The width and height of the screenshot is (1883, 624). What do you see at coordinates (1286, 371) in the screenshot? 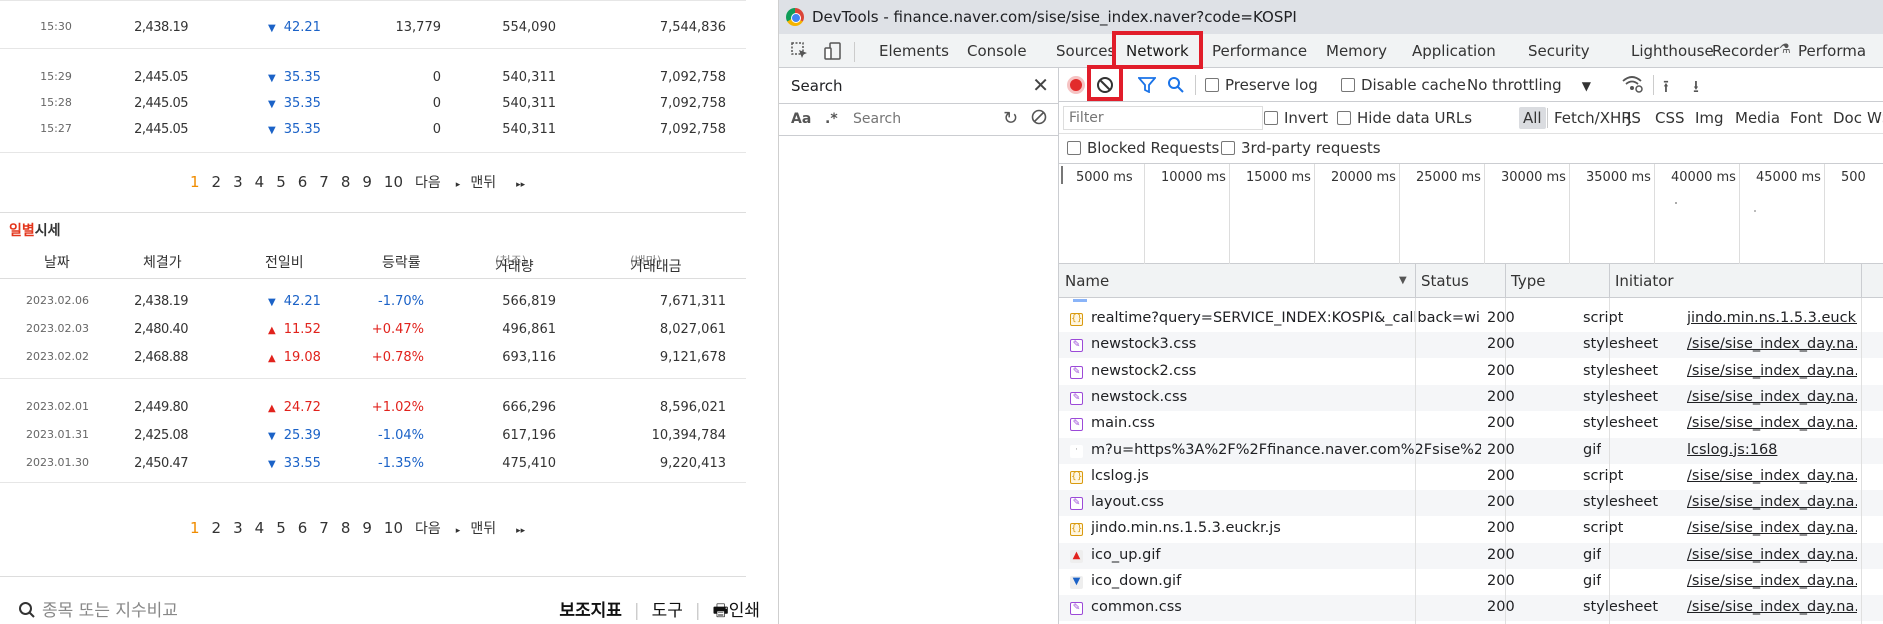
I see `request-name: newstock2.css` at bounding box center [1286, 371].